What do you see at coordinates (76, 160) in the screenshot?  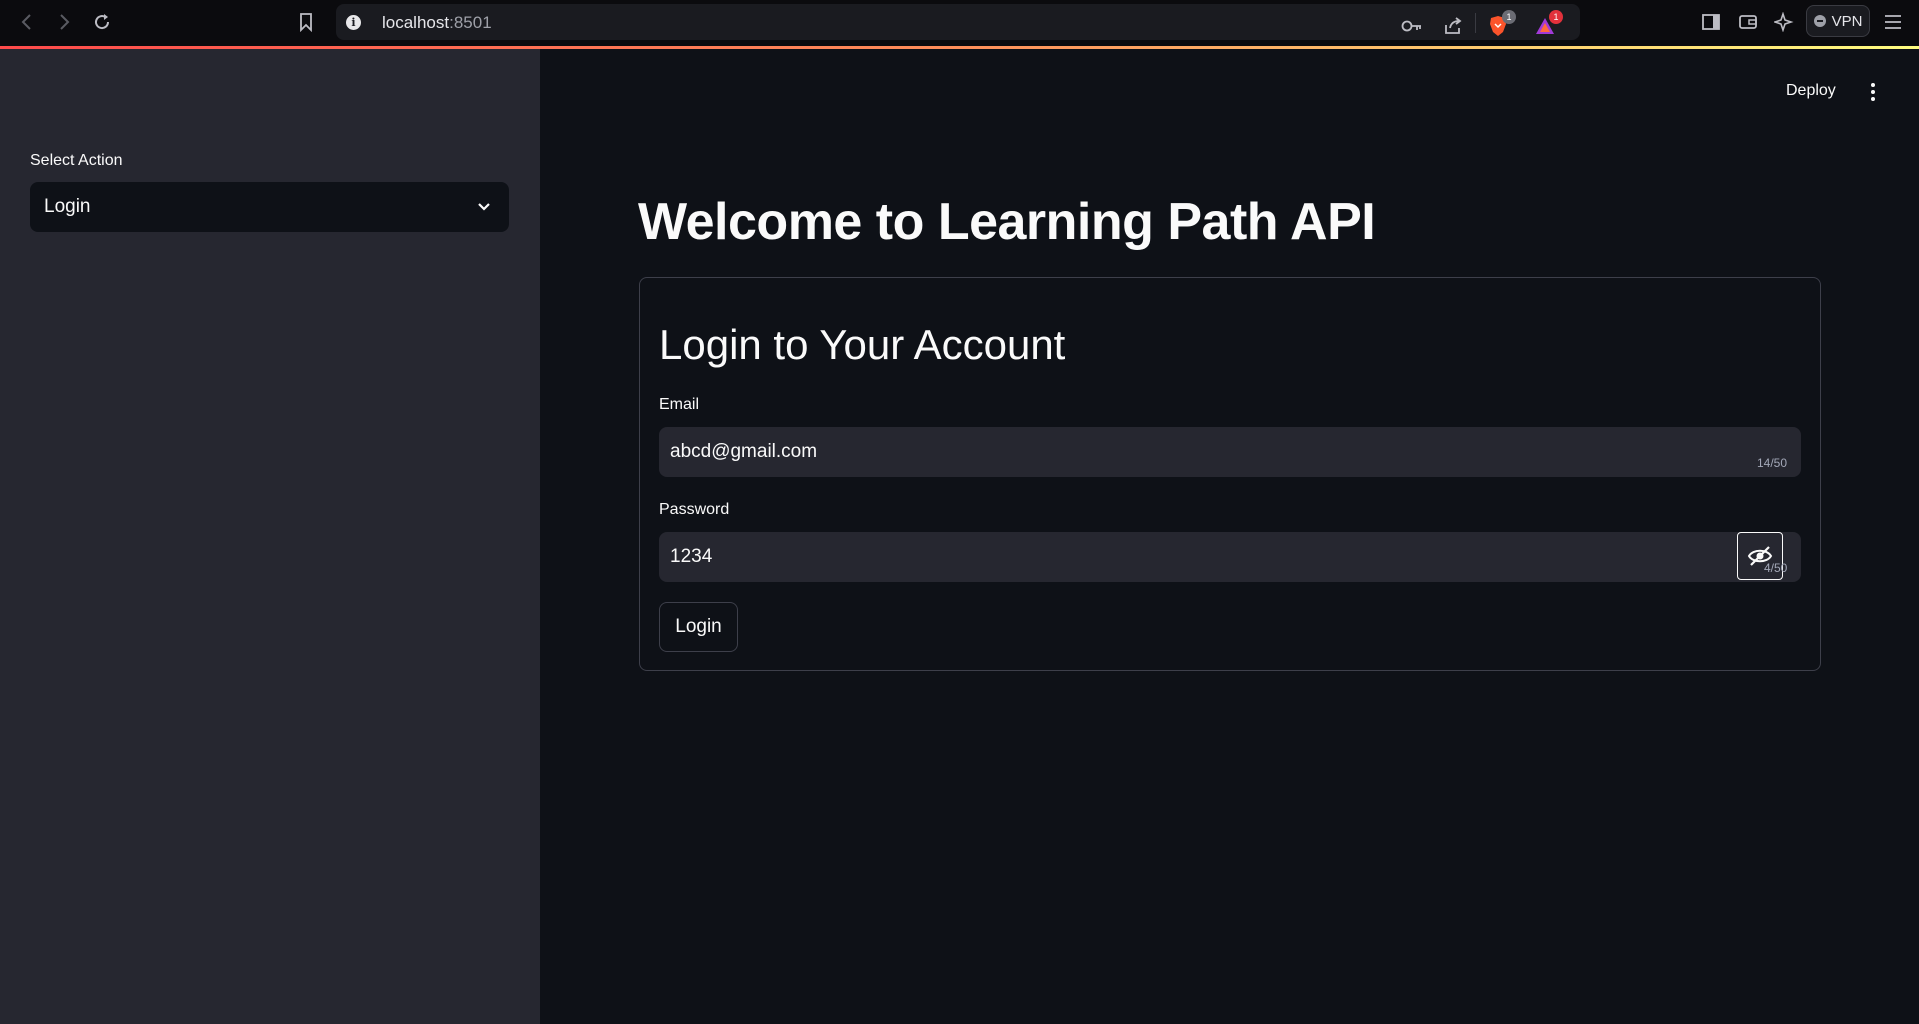 I see `select-action-label: Select Action` at bounding box center [76, 160].